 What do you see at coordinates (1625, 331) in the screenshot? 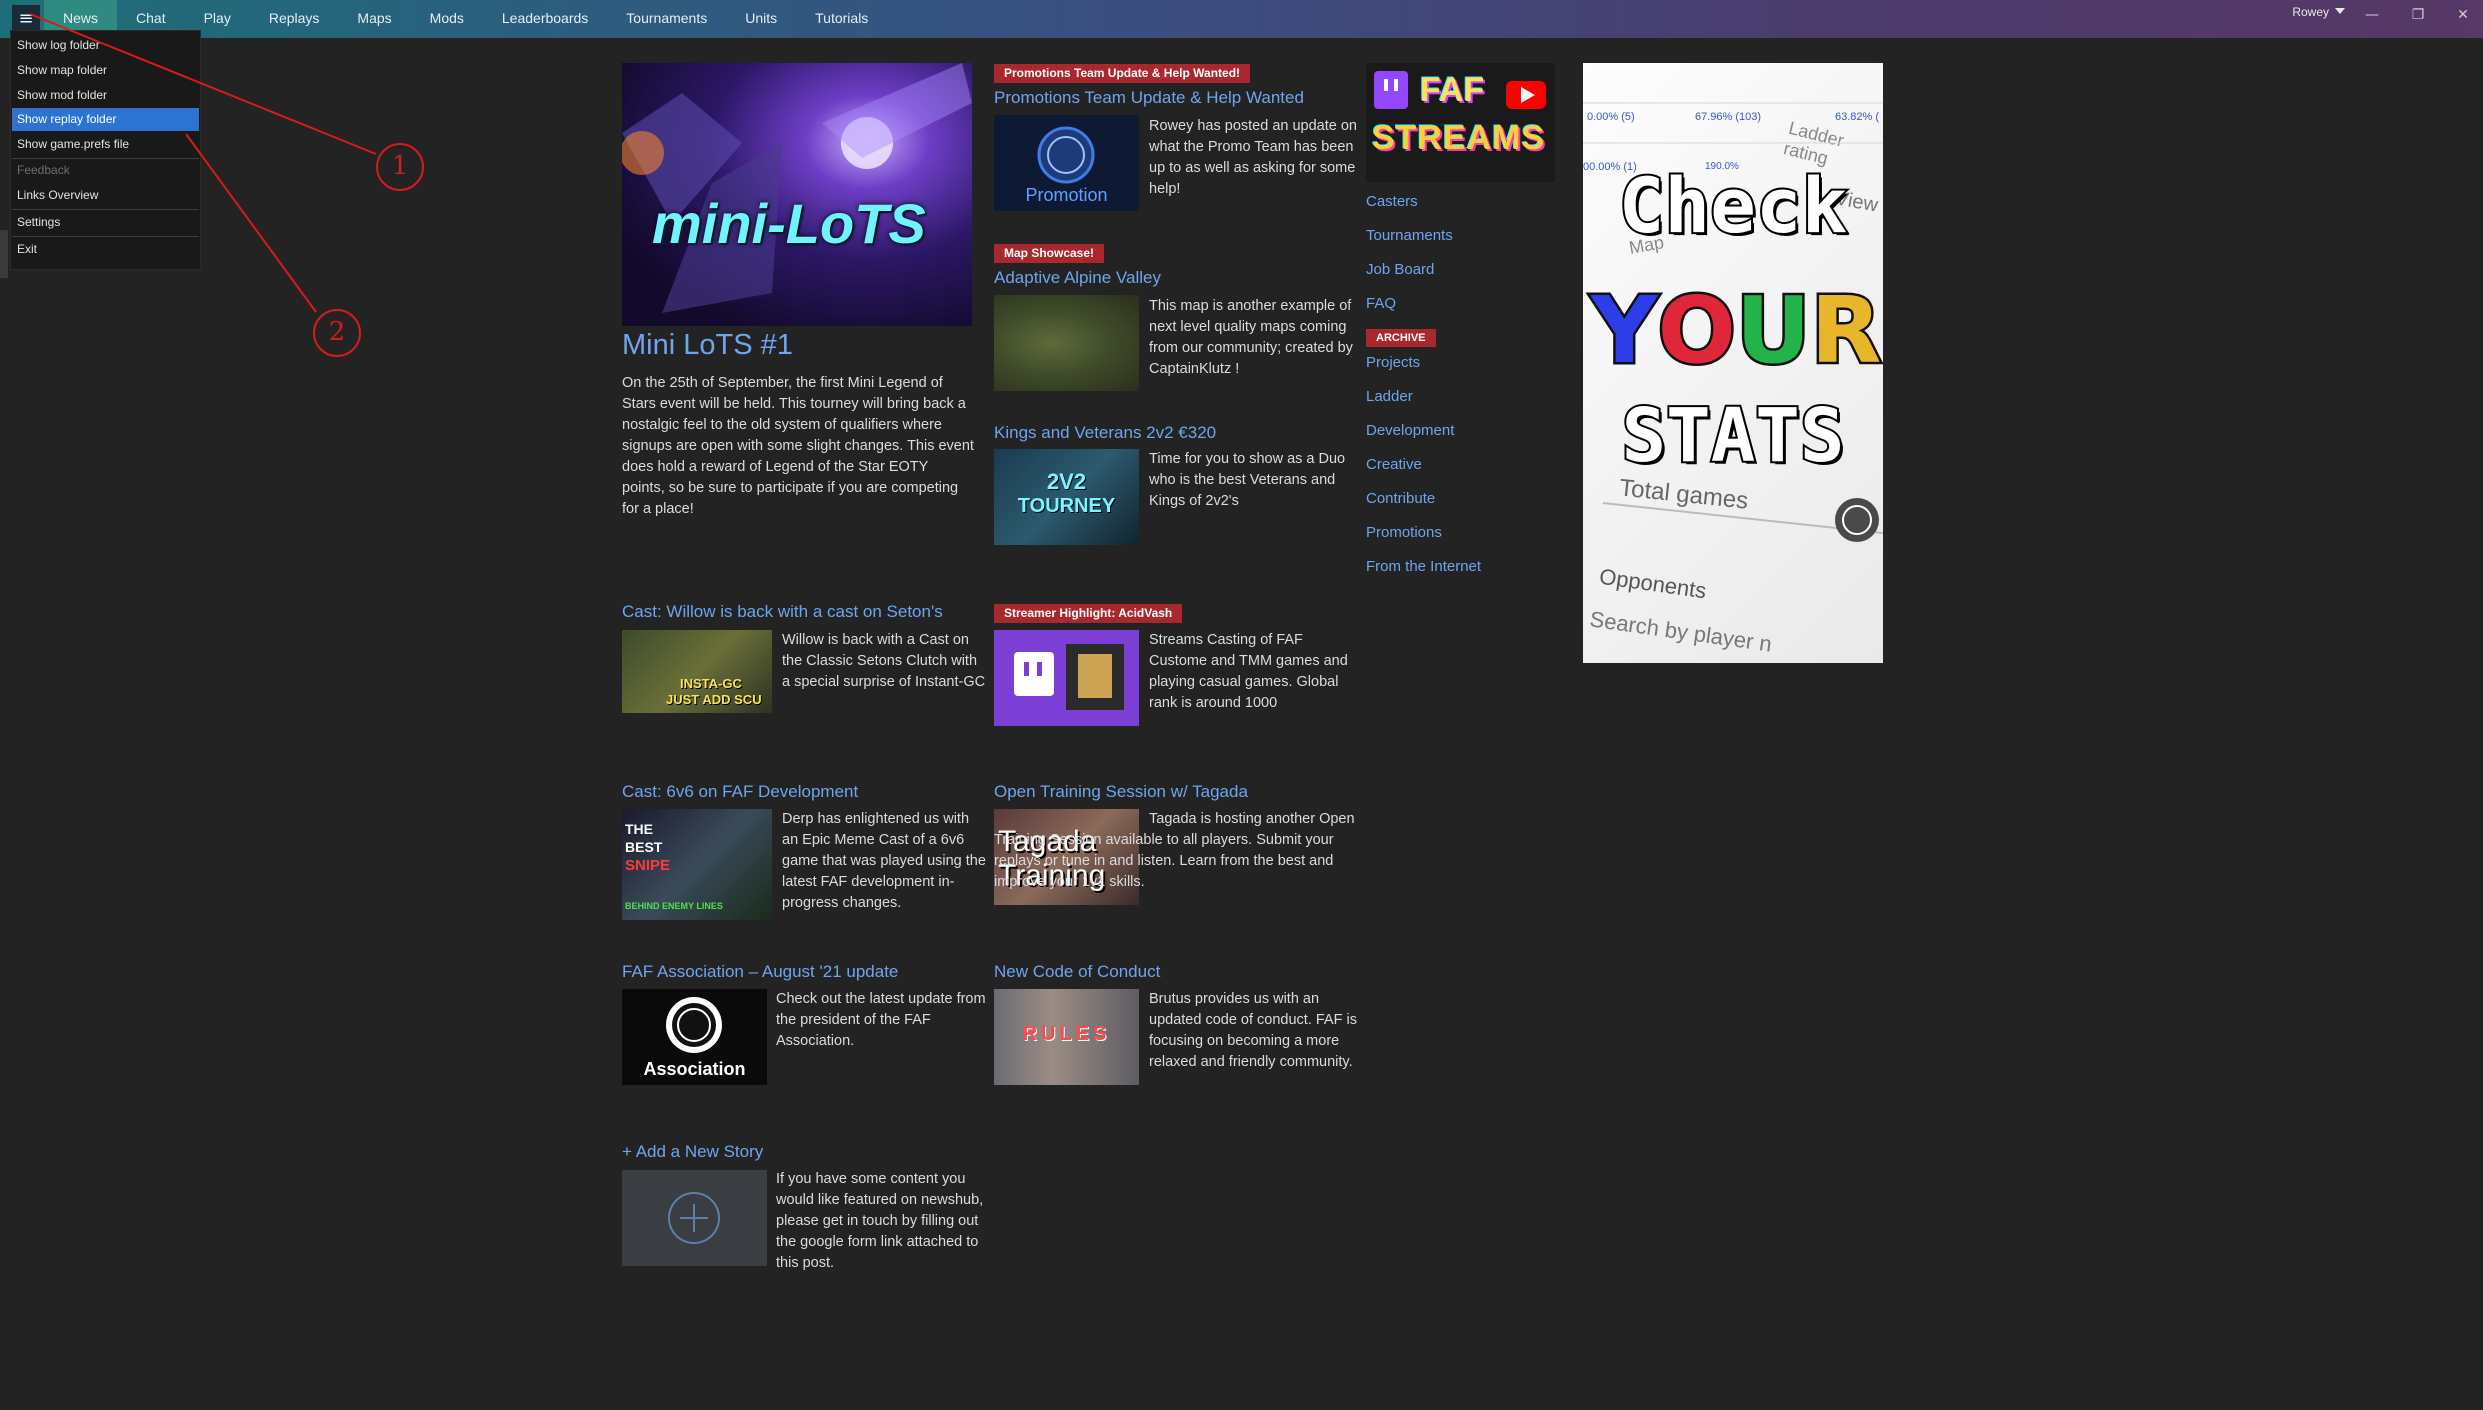
I see `stats-letter-y: Y` at bounding box center [1625, 331].